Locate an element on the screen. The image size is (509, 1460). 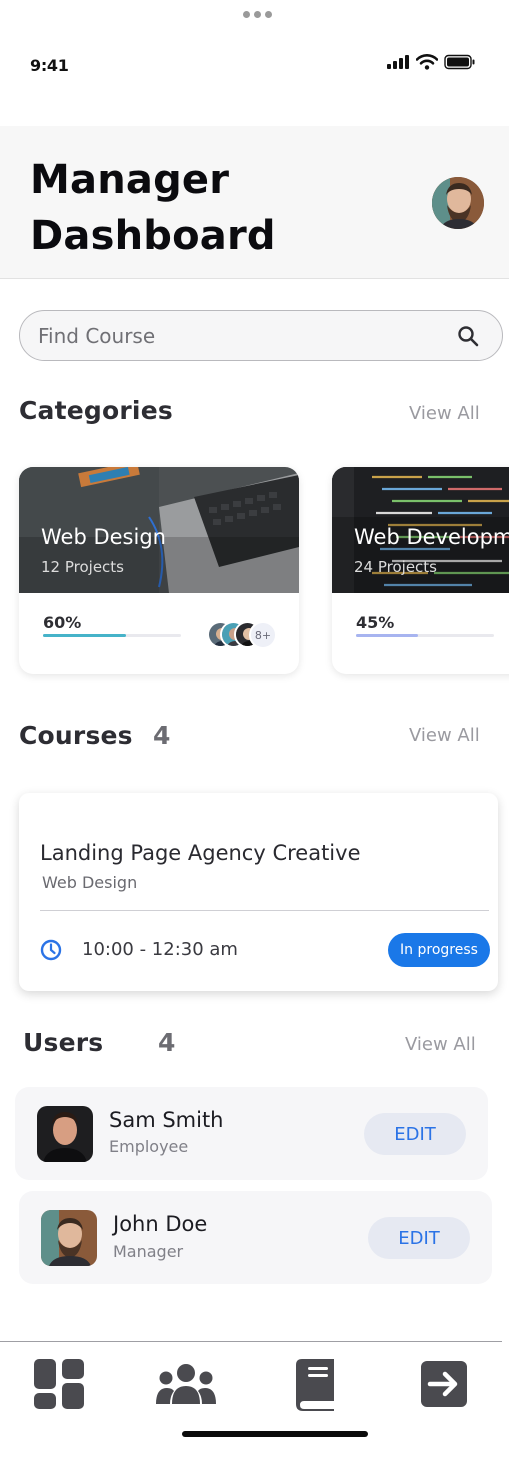
more-members-badge: 8+ is located at coordinates (263, 635).